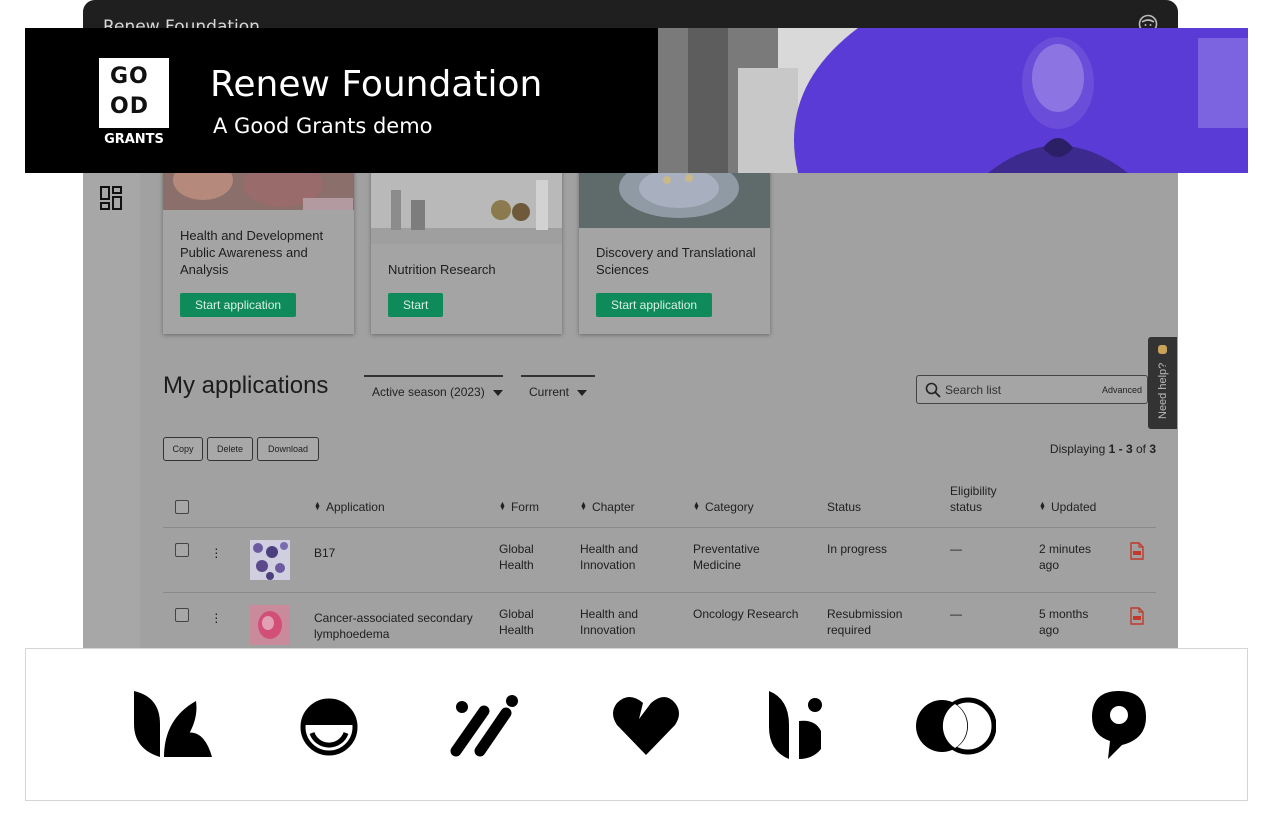 The width and height of the screenshot is (1272, 813). What do you see at coordinates (1079, 449) in the screenshot?
I see `displaying-prefix: Displaying` at bounding box center [1079, 449].